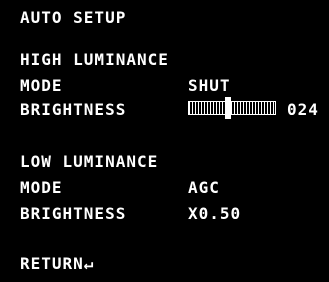 This screenshot has width=329, height=282. Describe the element at coordinates (214, 214) in the screenshot. I see `low-brightness-value: X0.50` at that location.